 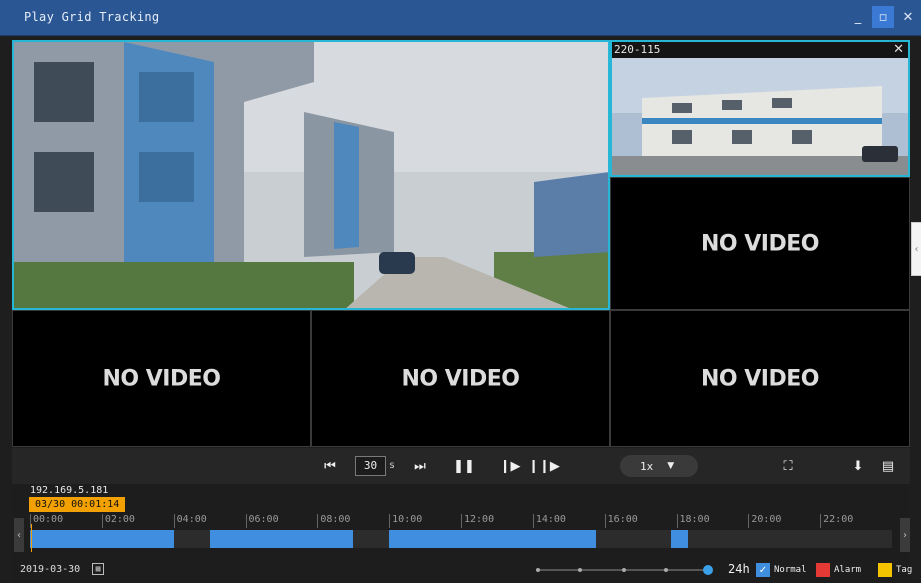 What do you see at coordinates (92, 17) in the screenshot?
I see `window-title: Play Grid Tracking` at bounding box center [92, 17].